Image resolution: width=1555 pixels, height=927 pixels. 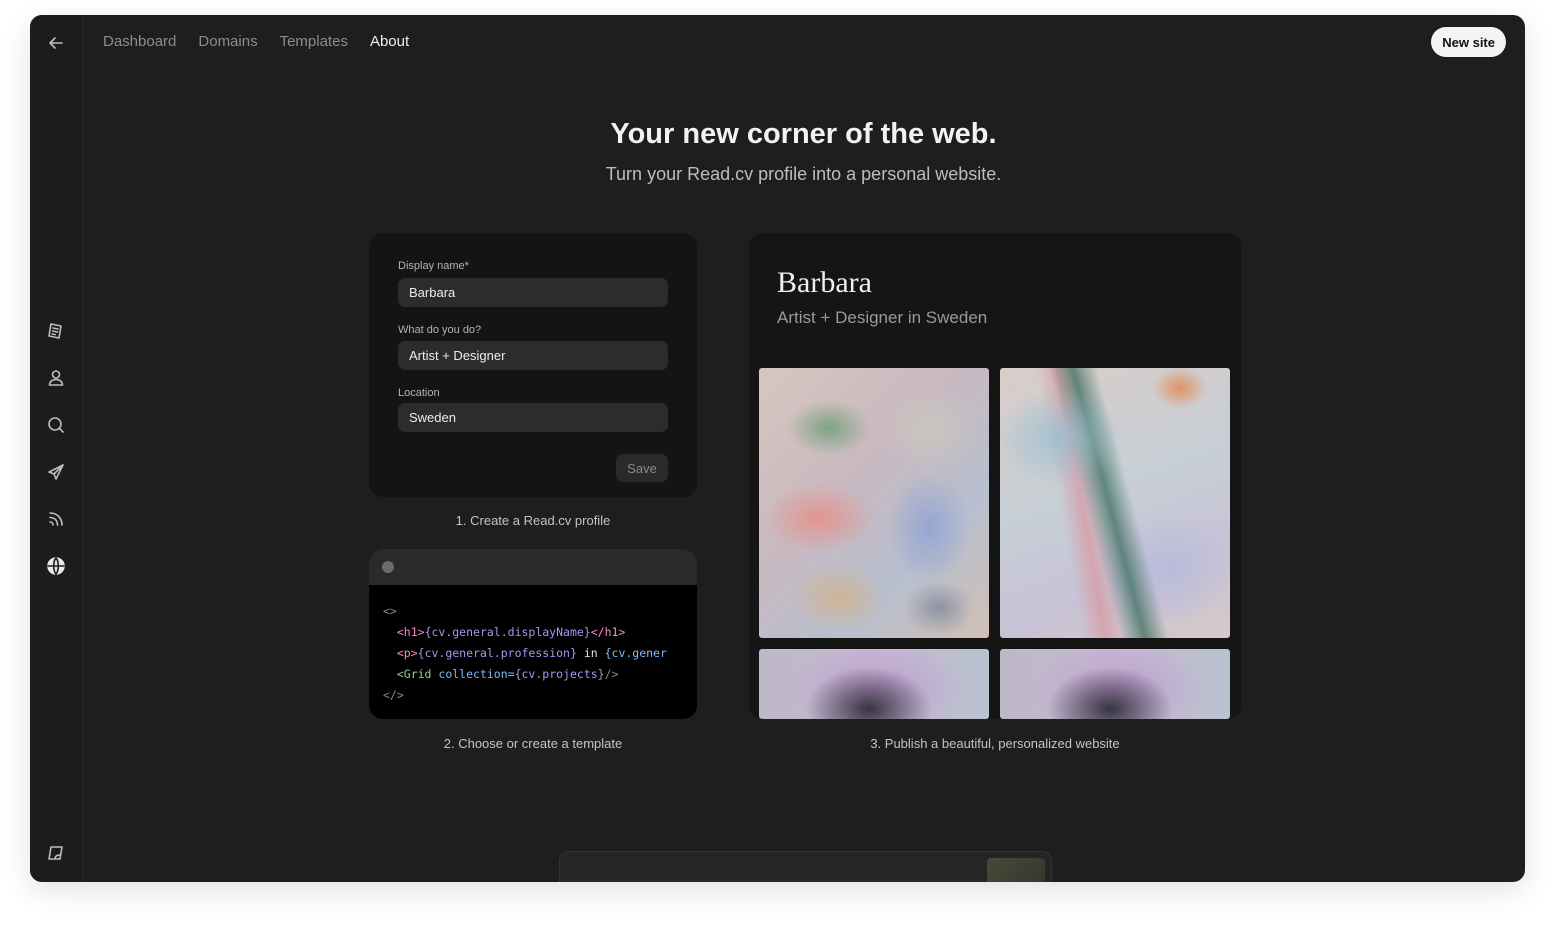 What do you see at coordinates (390, 611) in the screenshot?
I see `code-open: <>` at bounding box center [390, 611].